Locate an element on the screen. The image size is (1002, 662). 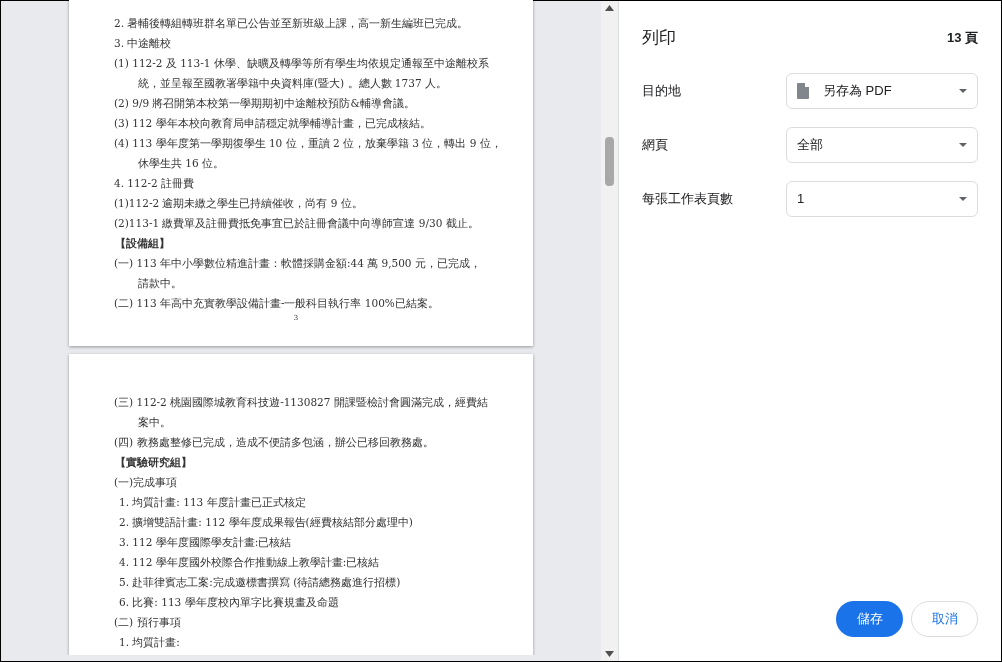
document-text-line: (一) 113 年中小學數位精進計畫：軟體採購金額:44 萬 9,500 元，已完成， is located at coordinates (297, 263).